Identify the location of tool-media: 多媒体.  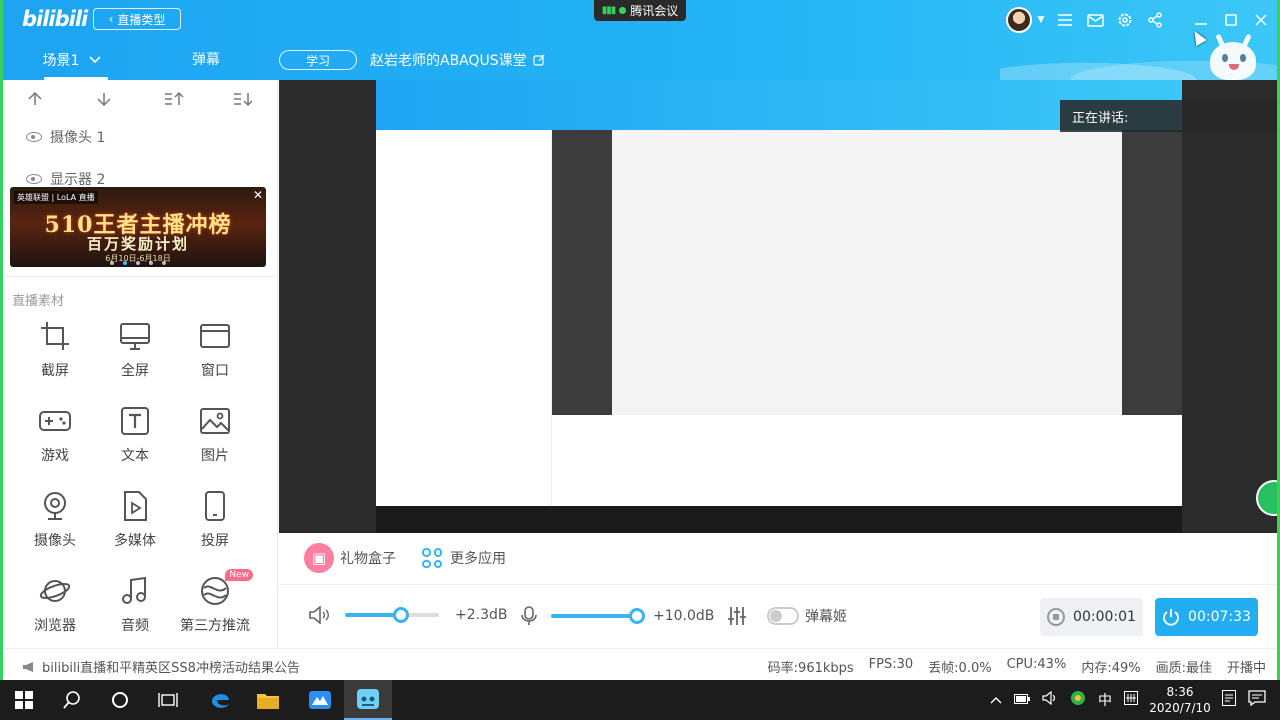
(135, 522).